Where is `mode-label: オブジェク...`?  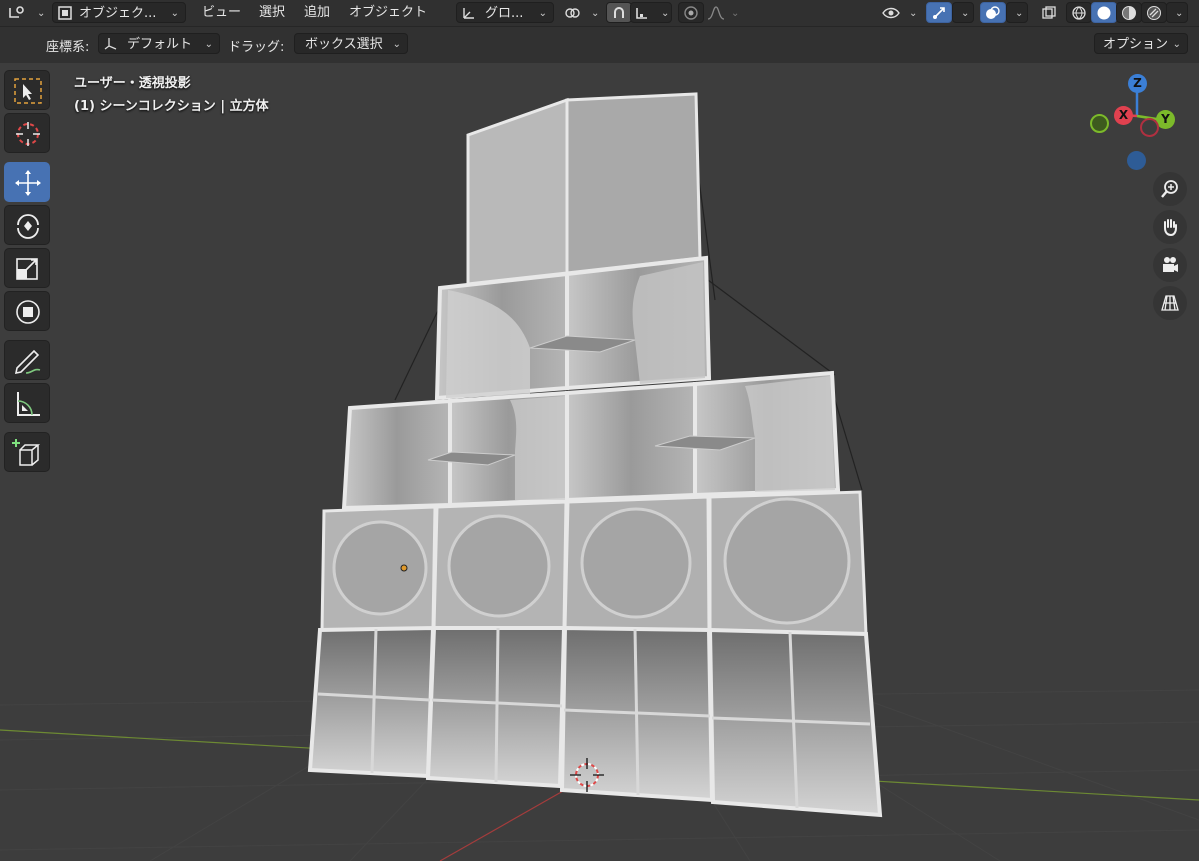
mode-label: オブジェク... is located at coordinates (118, 13).